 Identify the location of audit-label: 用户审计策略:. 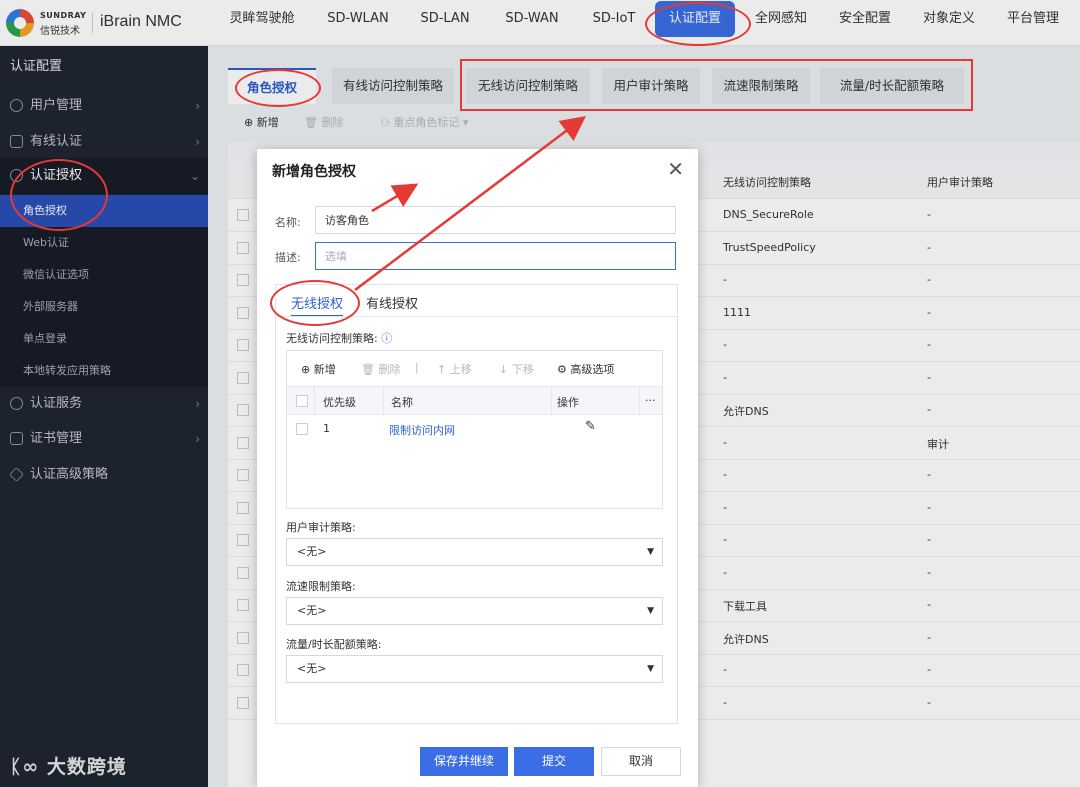
(321, 527).